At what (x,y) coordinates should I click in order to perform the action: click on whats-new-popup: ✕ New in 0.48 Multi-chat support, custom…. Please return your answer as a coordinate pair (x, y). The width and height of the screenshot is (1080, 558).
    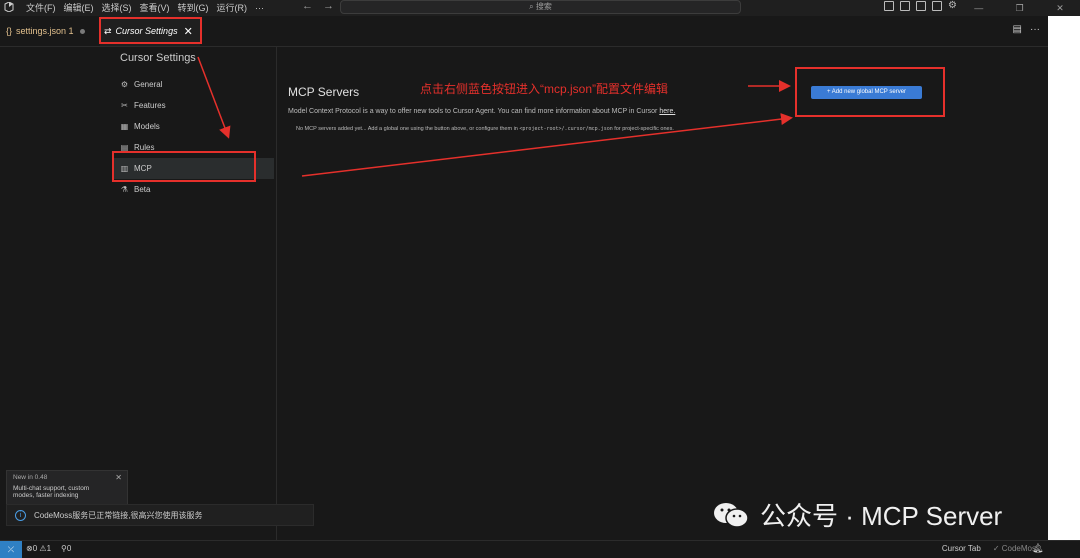
    Looking at the image, I should click on (67, 489).